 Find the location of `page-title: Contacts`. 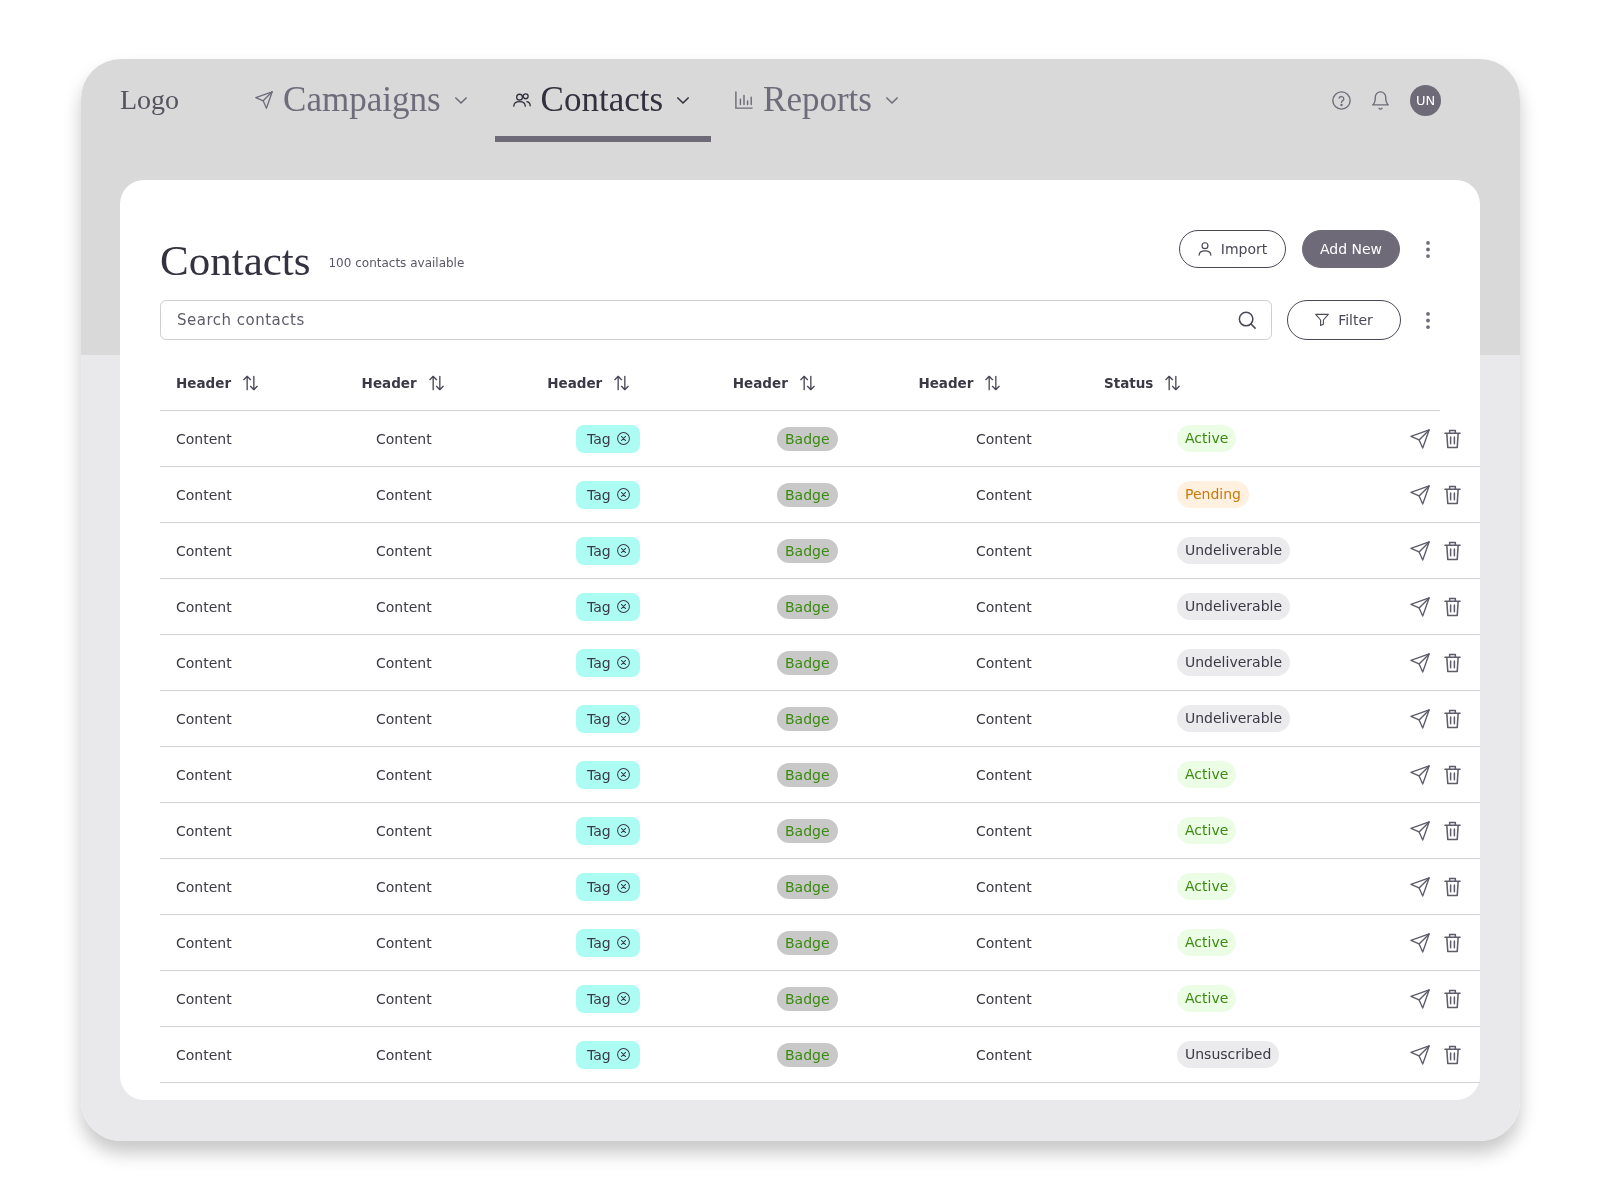

page-title: Contacts is located at coordinates (235, 261).